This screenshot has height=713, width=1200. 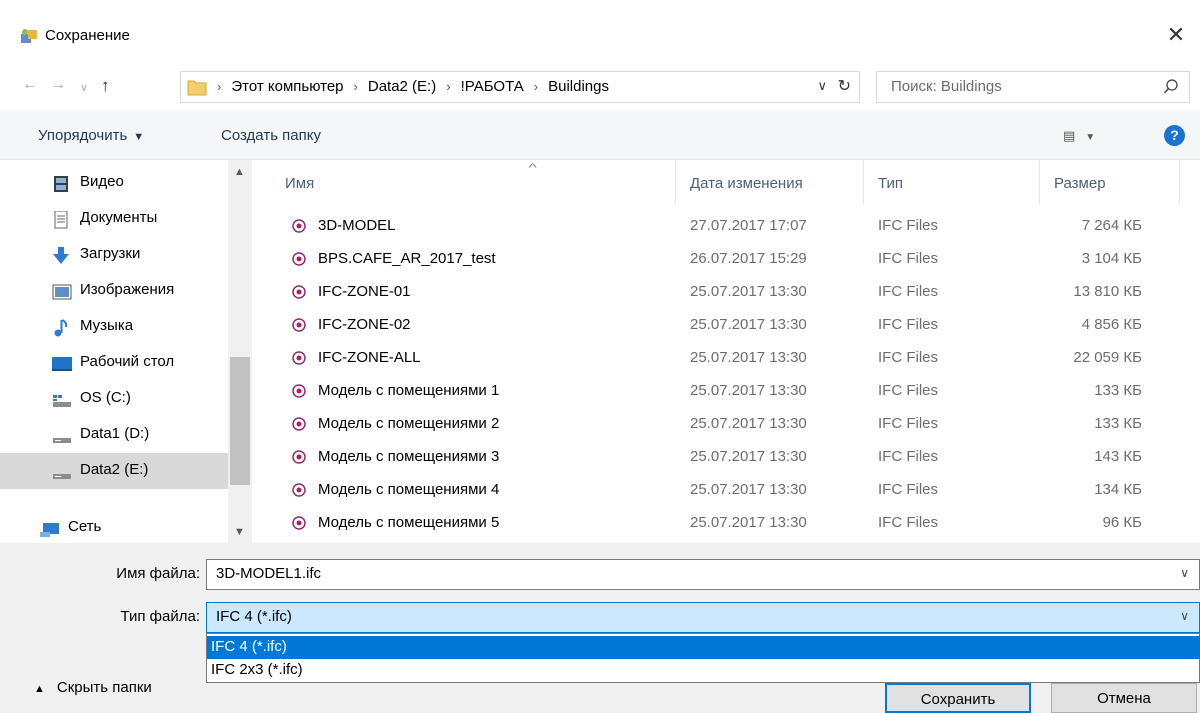 I want to click on save-dialog-icon, so click(x=29, y=36).